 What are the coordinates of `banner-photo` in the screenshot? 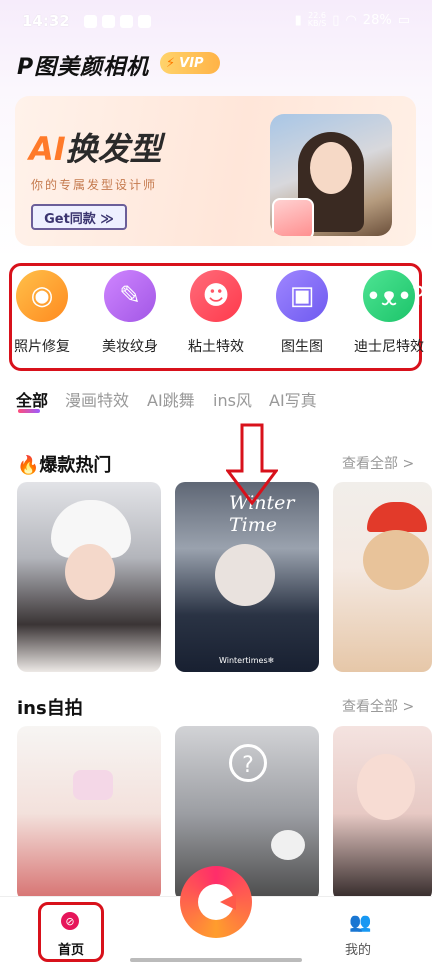 It's located at (331, 175).